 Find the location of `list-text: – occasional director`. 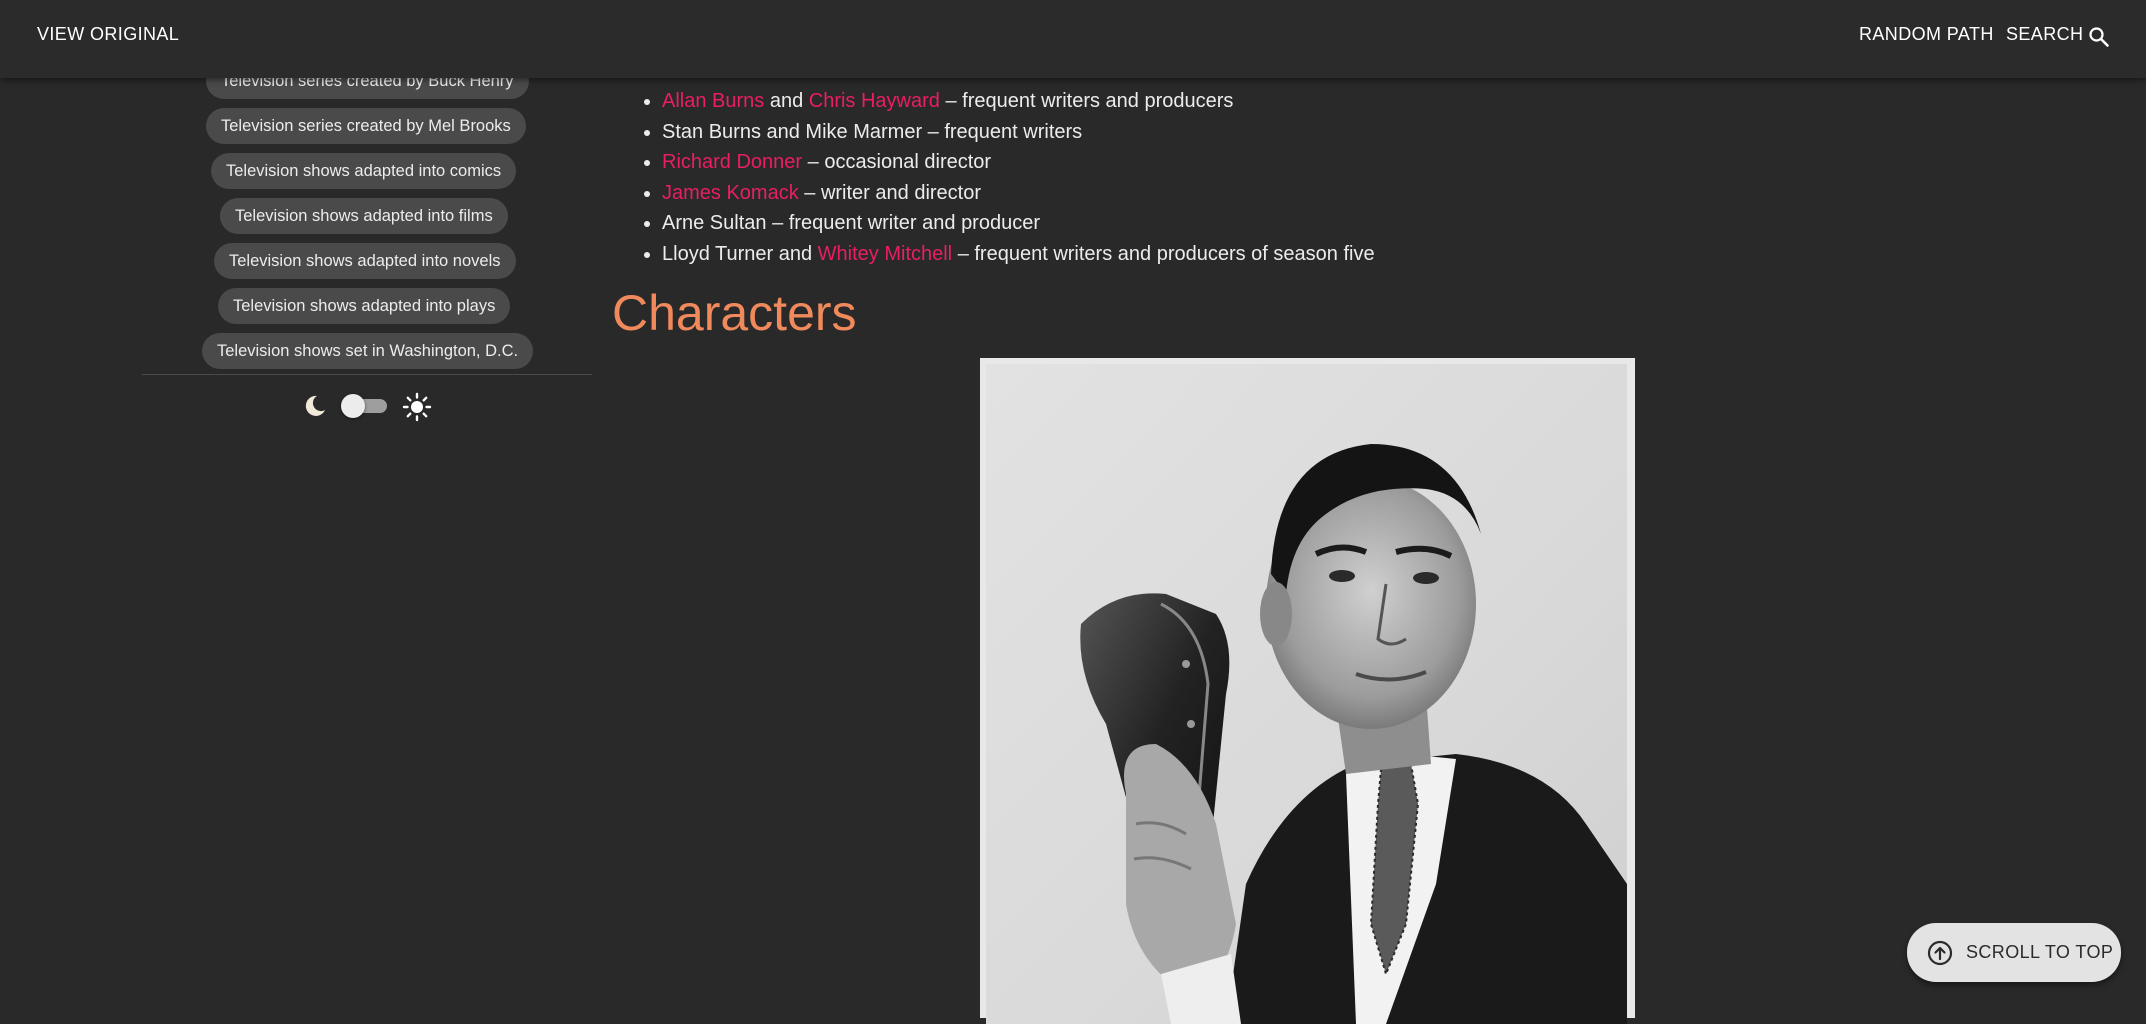

list-text: – occasional director is located at coordinates (897, 162).